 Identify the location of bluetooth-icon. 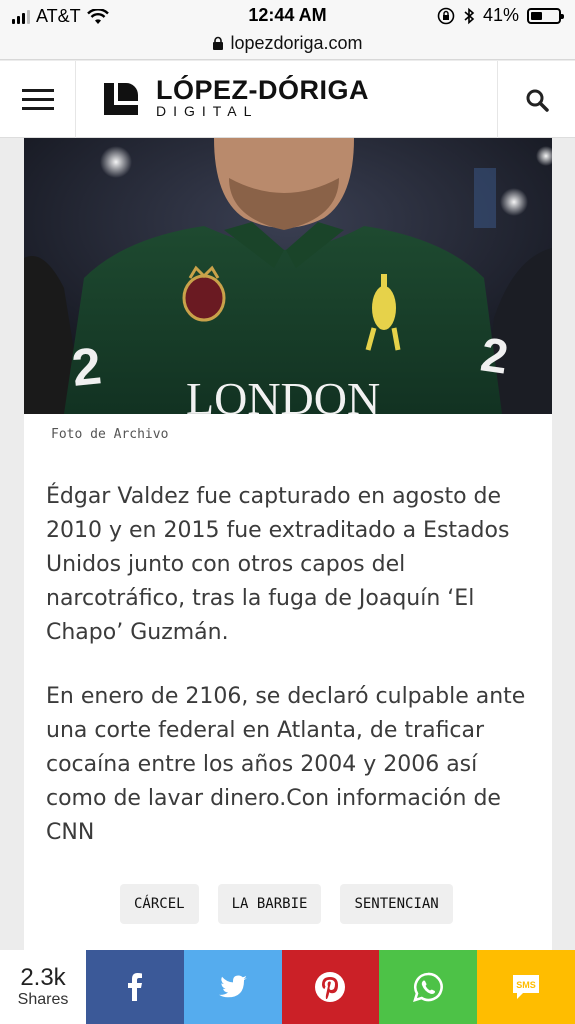
(469, 15).